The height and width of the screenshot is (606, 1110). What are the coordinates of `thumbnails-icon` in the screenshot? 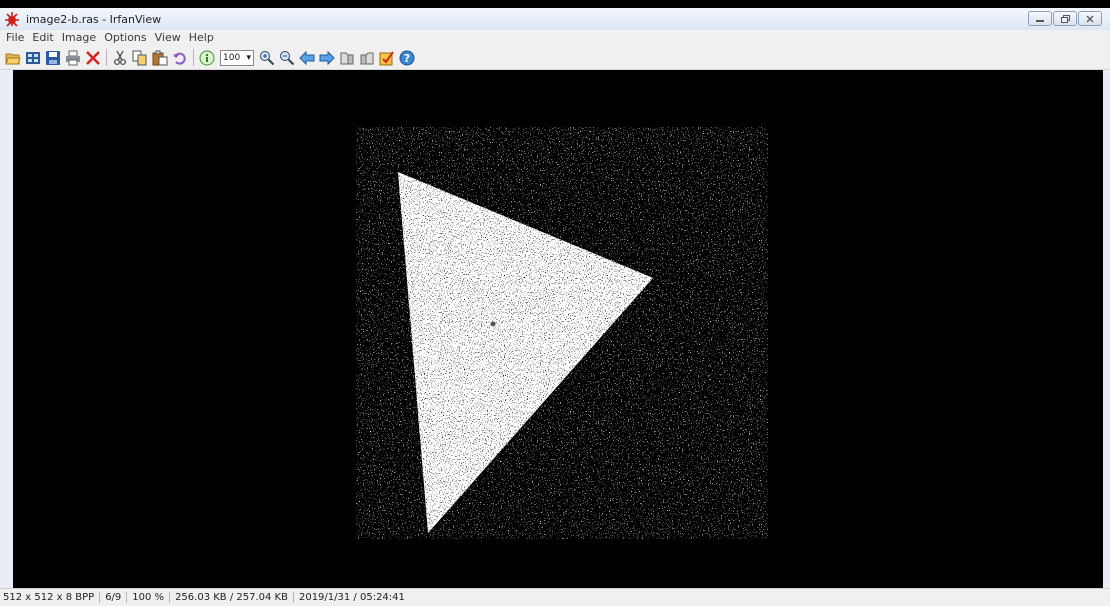 It's located at (33, 57).